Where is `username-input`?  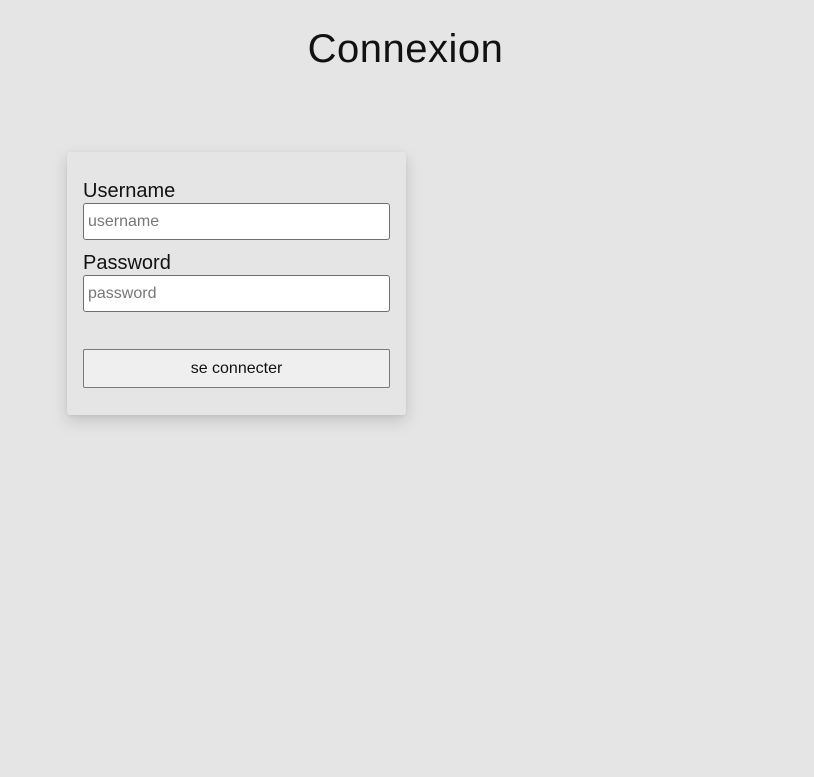
username-input is located at coordinates (236, 221).